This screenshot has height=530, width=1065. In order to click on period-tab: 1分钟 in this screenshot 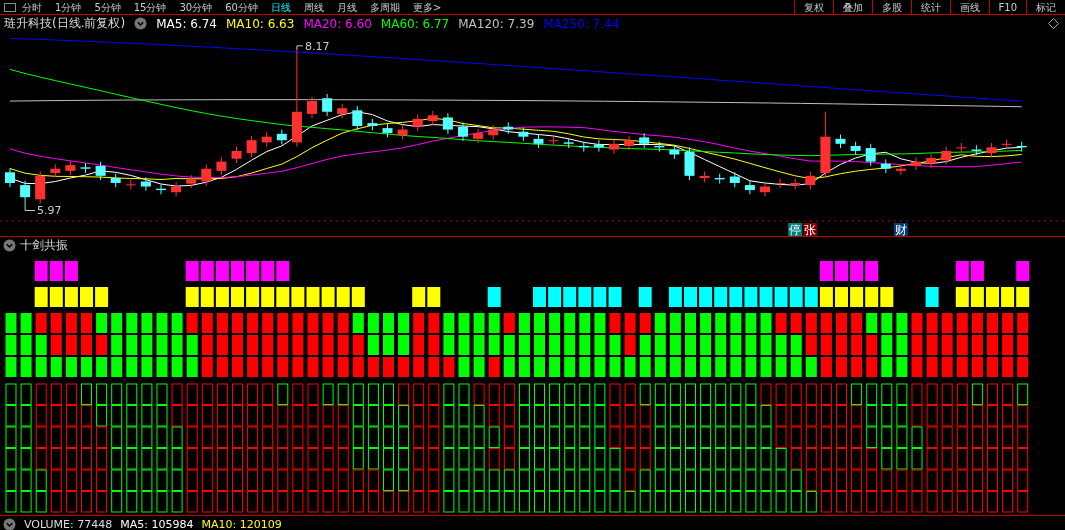, I will do `click(68, 7)`.